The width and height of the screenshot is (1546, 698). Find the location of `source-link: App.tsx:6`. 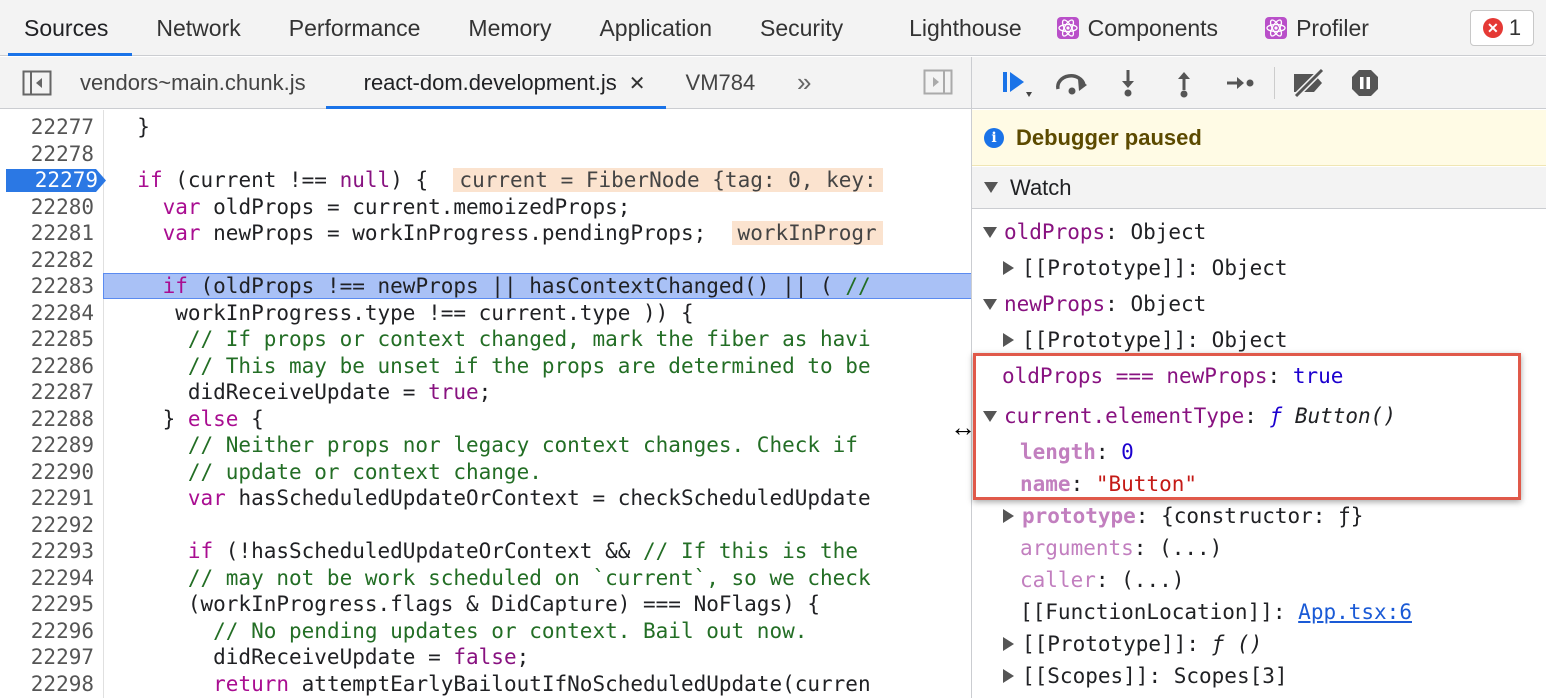

source-link: App.tsx:6 is located at coordinates (1355, 612).